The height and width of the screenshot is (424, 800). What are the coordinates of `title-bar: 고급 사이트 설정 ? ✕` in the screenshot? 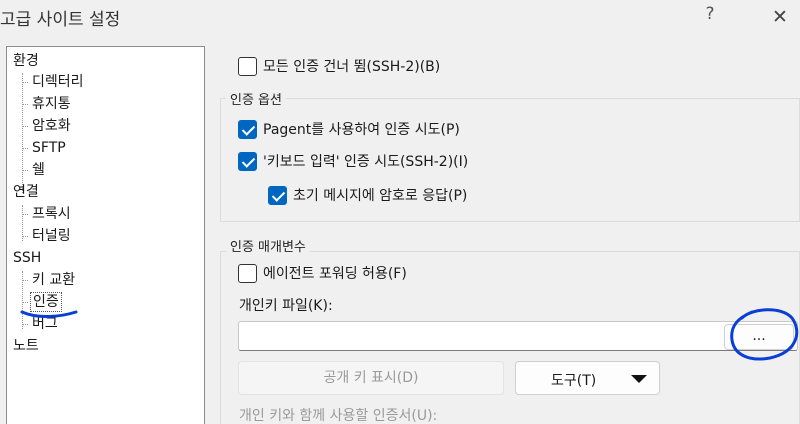 It's located at (400, 18).